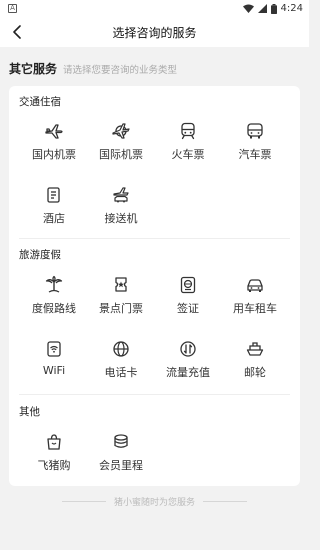 The height and width of the screenshot is (550, 320). I want to click on service-label: 会员里程, so click(121, 465).